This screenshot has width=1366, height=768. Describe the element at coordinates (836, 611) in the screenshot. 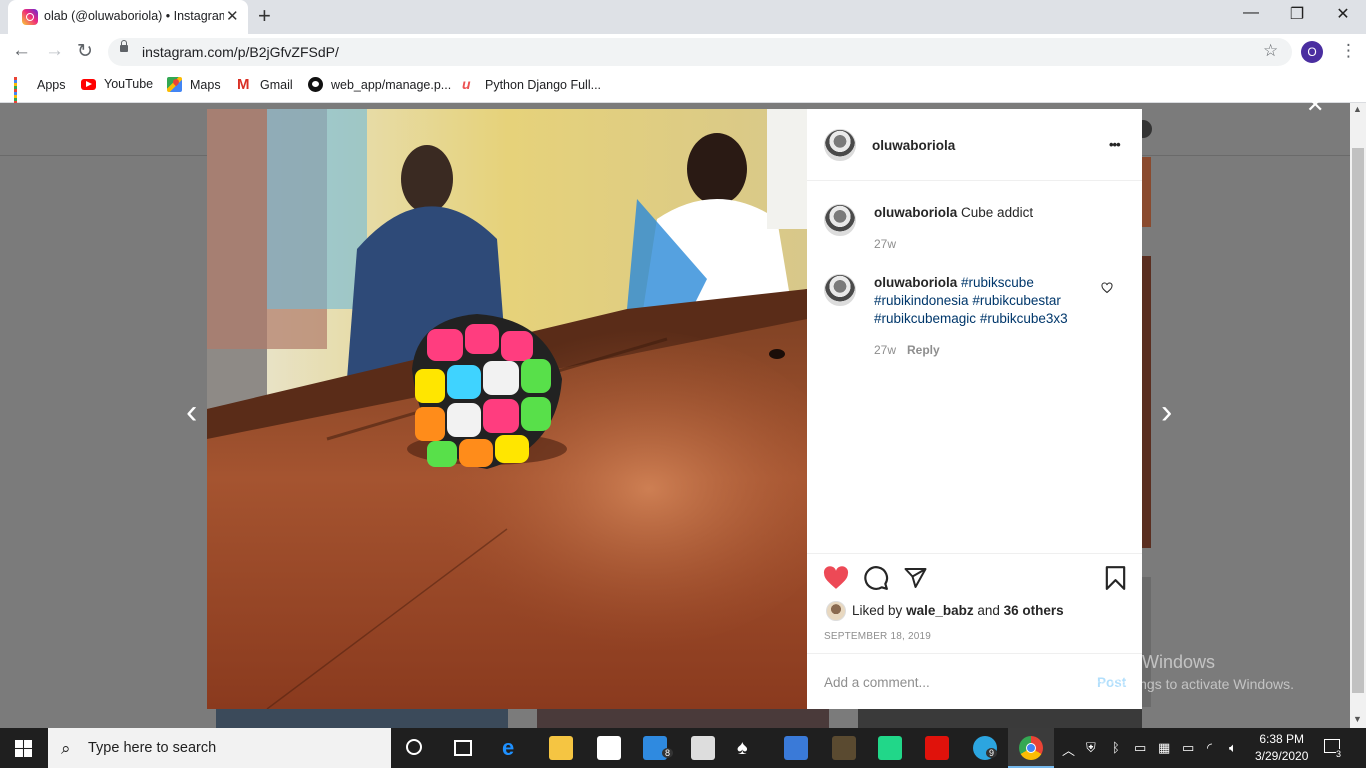

I see `liker-avatar` at that location.